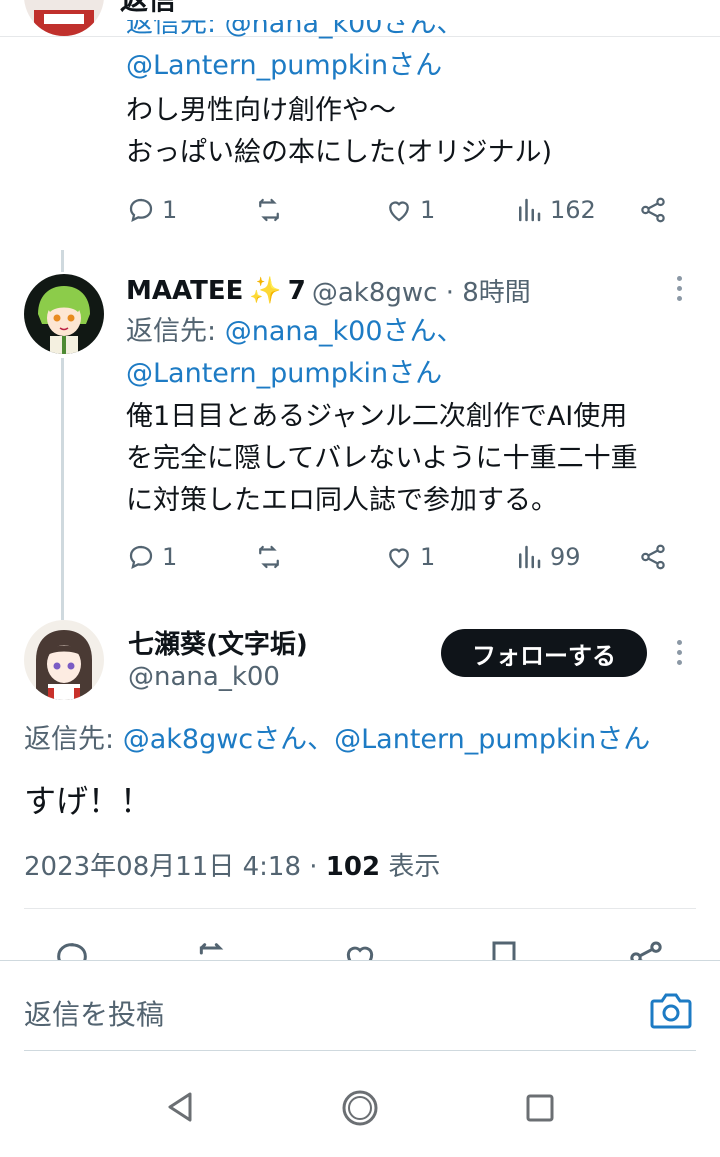  Describe the element at coordinates (377, 416) in the screenshot. I see `tweet2-body-line1: 俺1日目とあるジャンル二次創作でAI使用` at that location.